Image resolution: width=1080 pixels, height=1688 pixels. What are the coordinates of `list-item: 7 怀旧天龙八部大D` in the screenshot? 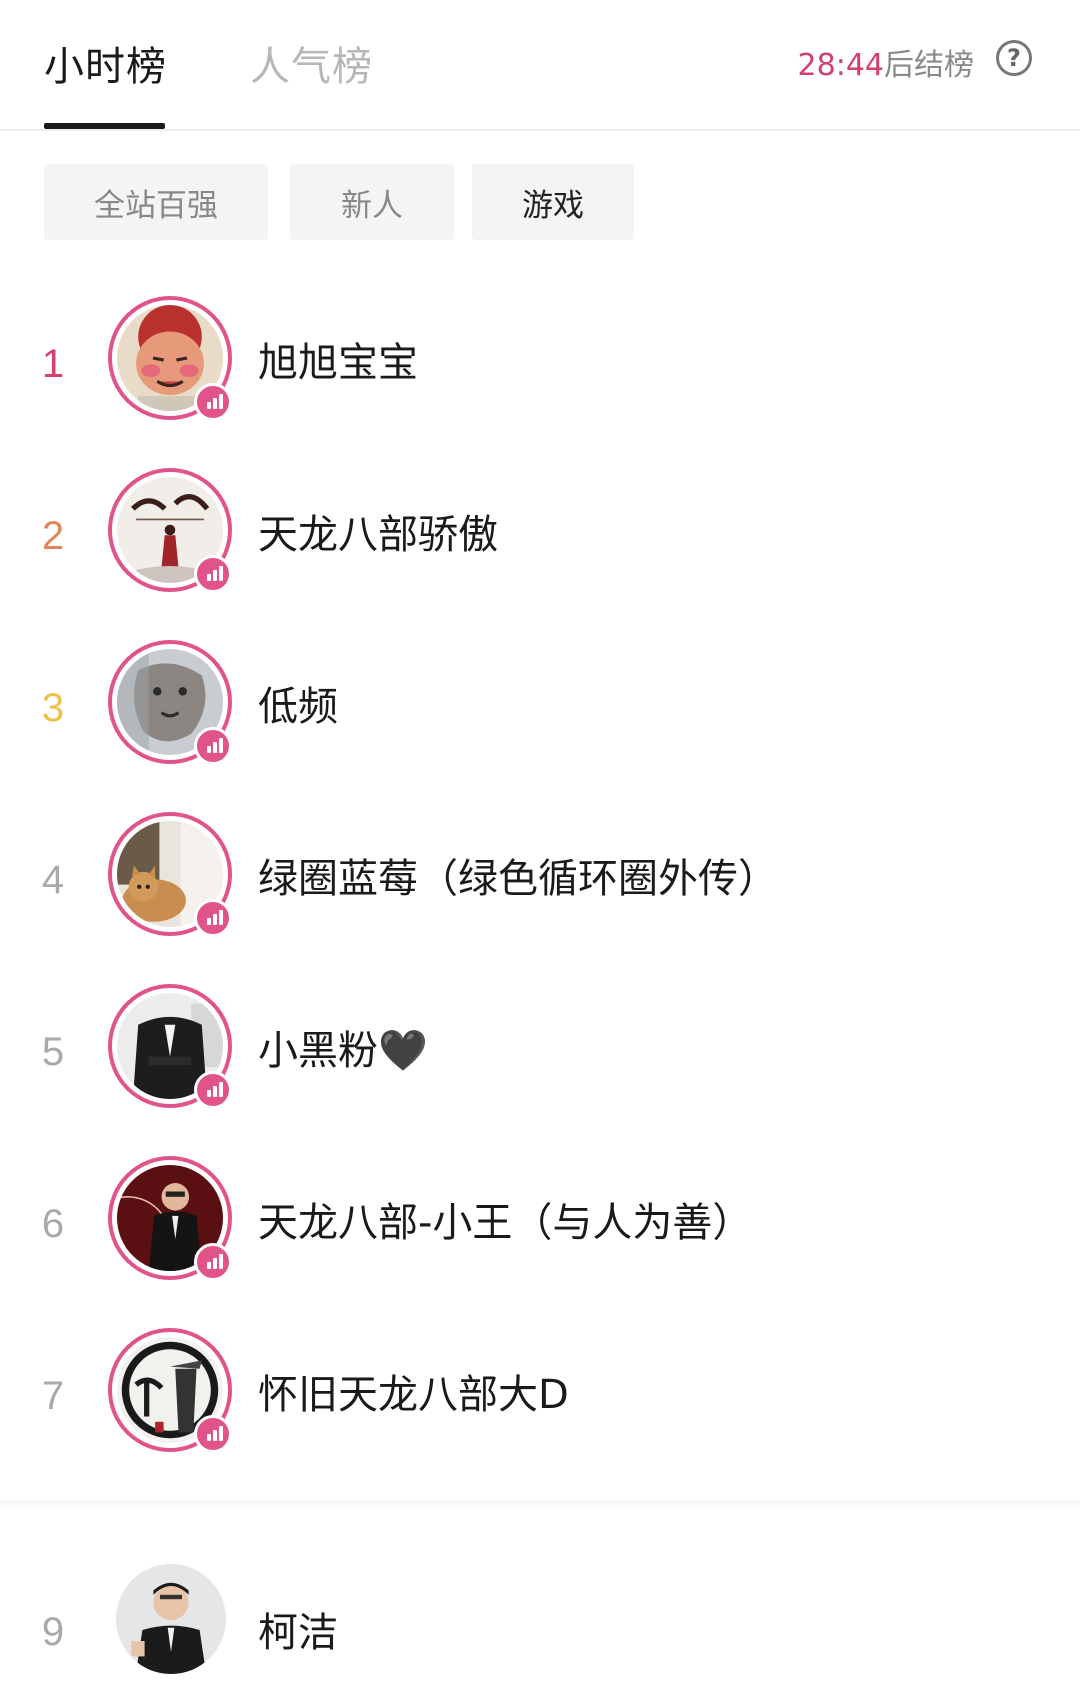 It's located at (540, 1403).